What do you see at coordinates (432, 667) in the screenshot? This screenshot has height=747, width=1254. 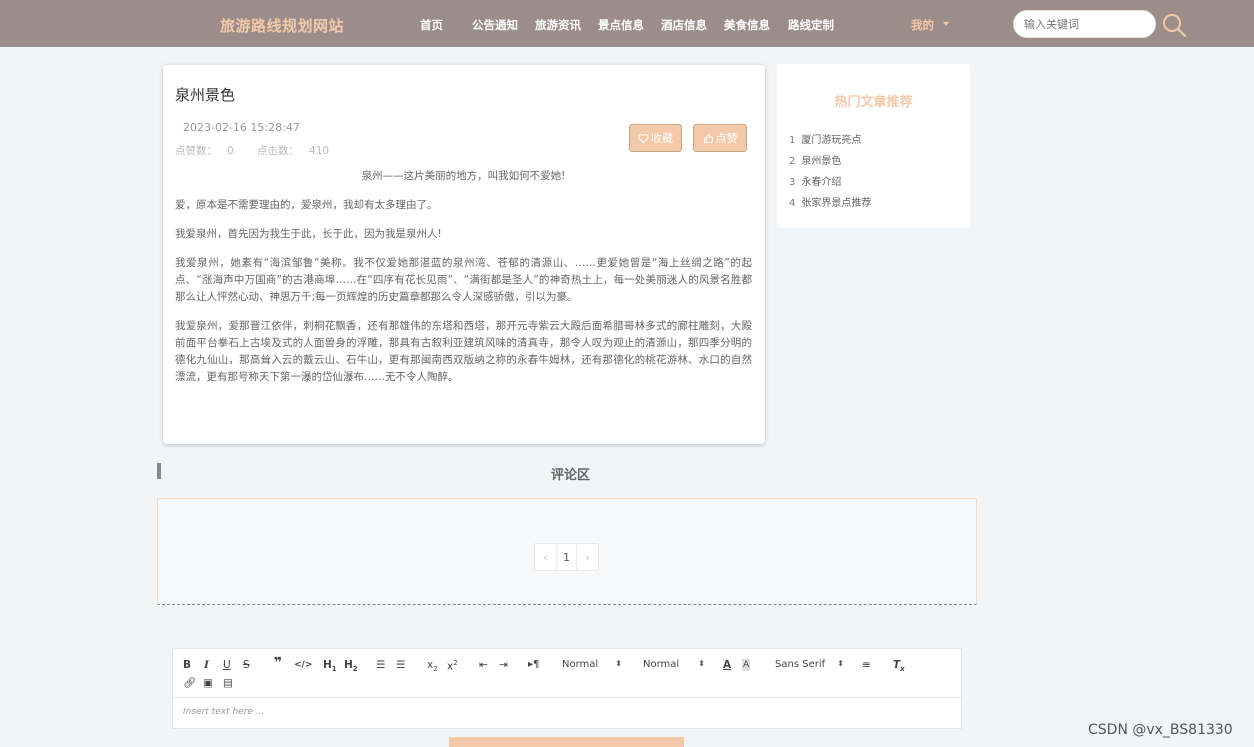 I see `subscript-icon: x2` at bounding box center [432, 667].